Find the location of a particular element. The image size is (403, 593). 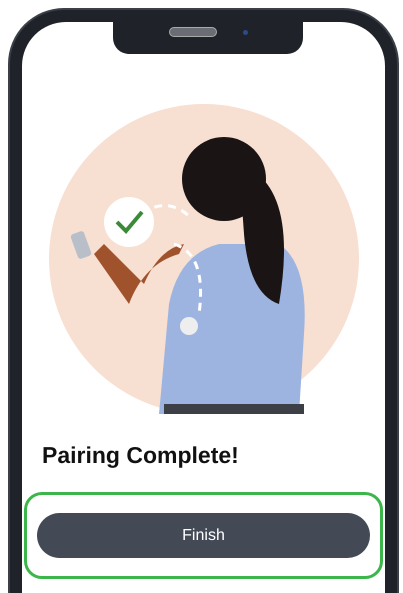

camera-dot is located at coordinates (245, 32).